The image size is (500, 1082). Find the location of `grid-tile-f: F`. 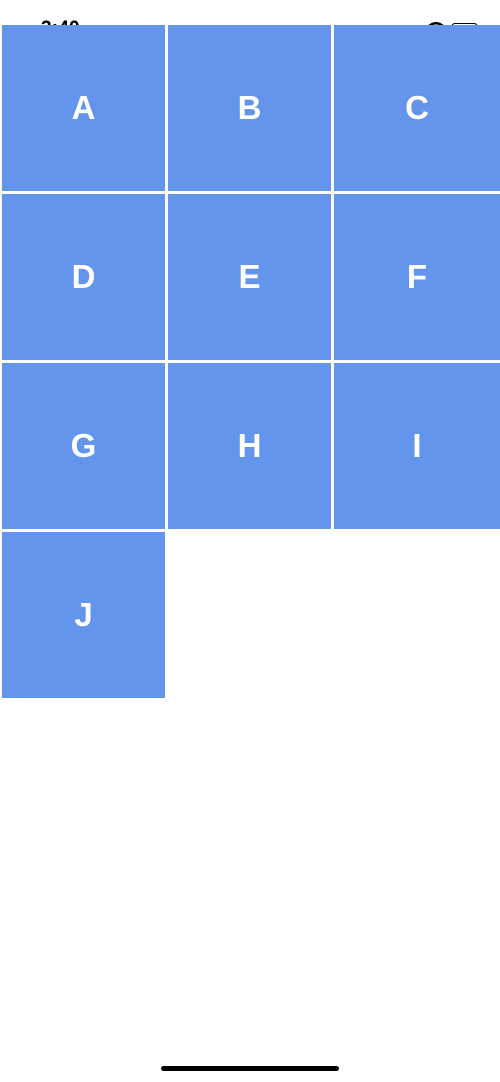

grid-tile-f: F is located at coordinates (417, 277).